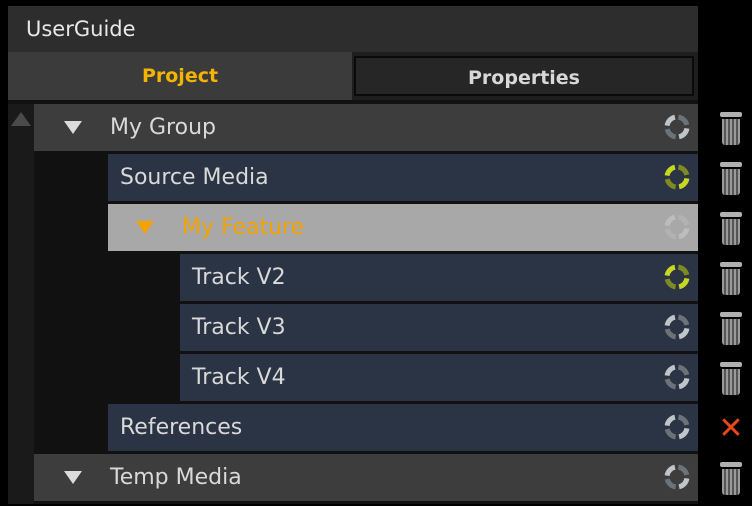 The height and width of the screenshot is (506, 752). I want to click on tree-item-label: Temp Media, so click(176, 477).